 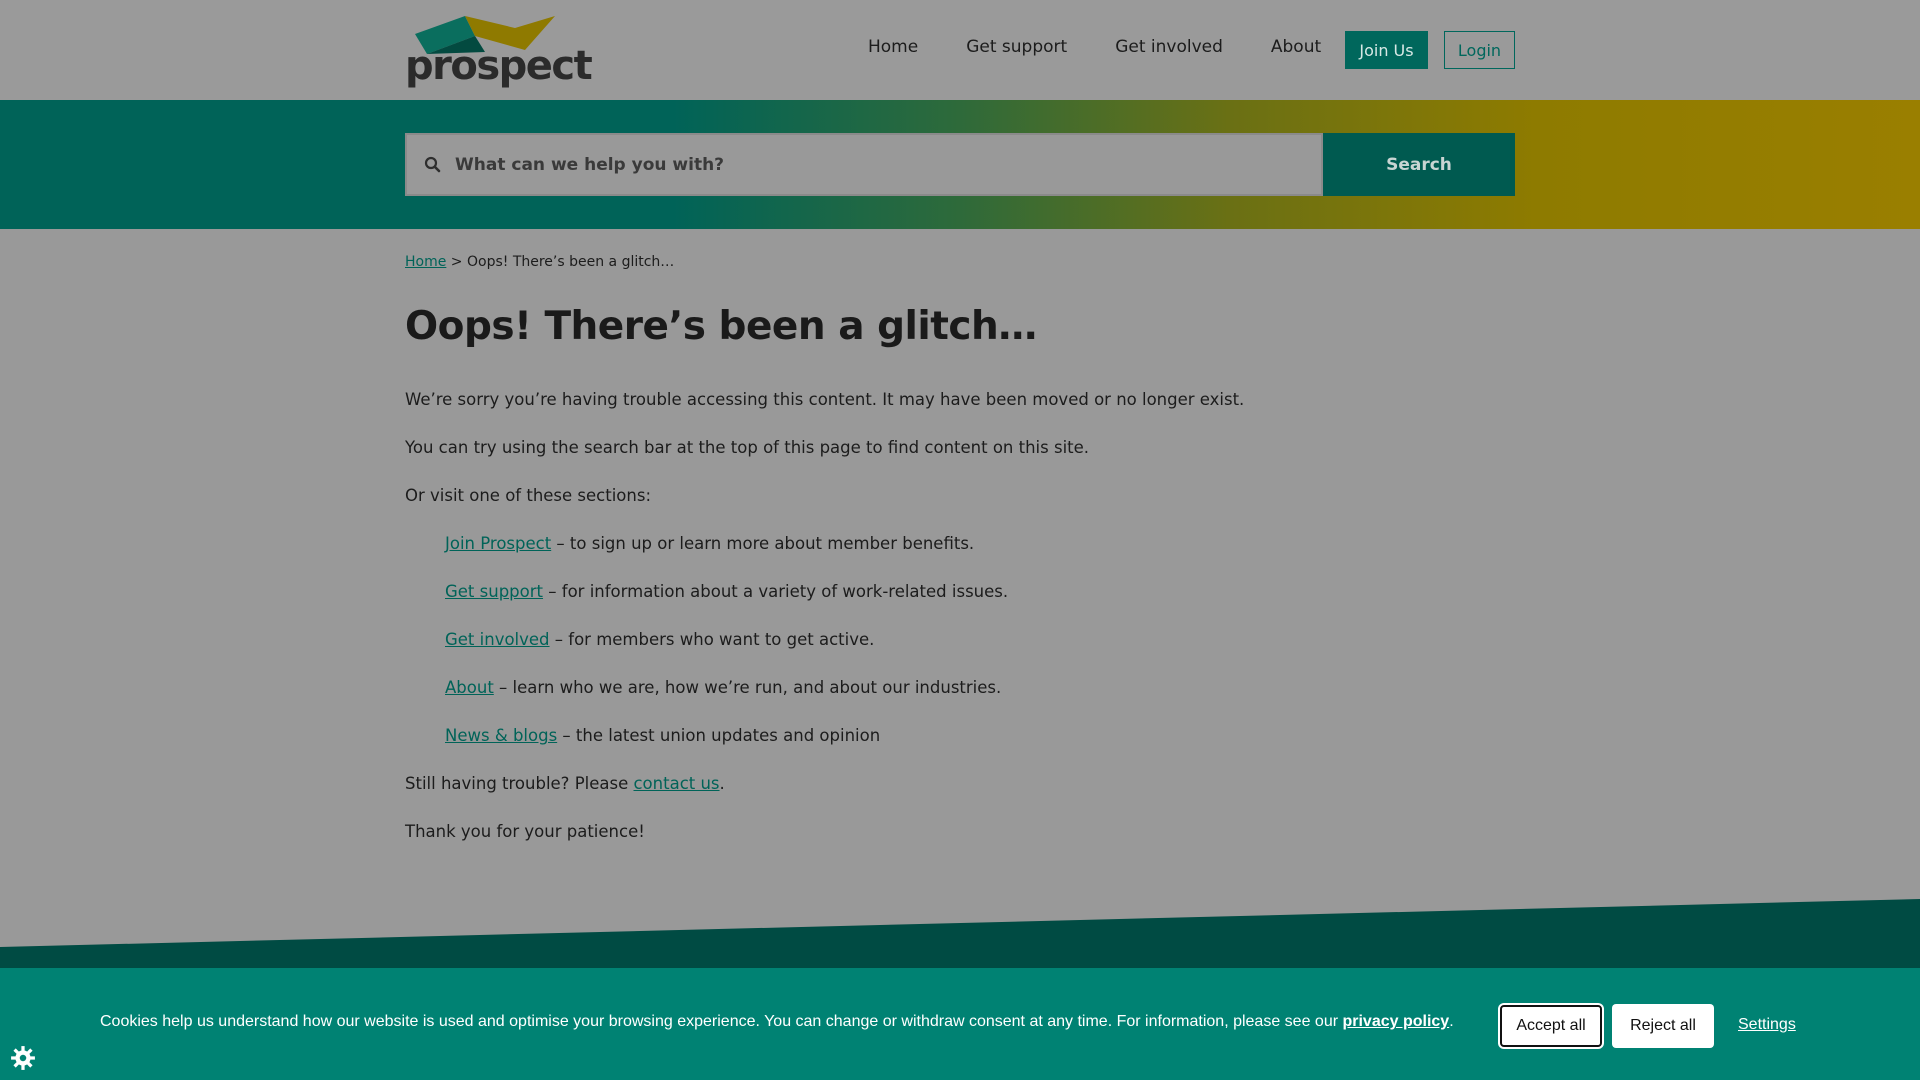 I want to click on main-nav: Home Get support Get involved About, so click(x=1094, y=47).